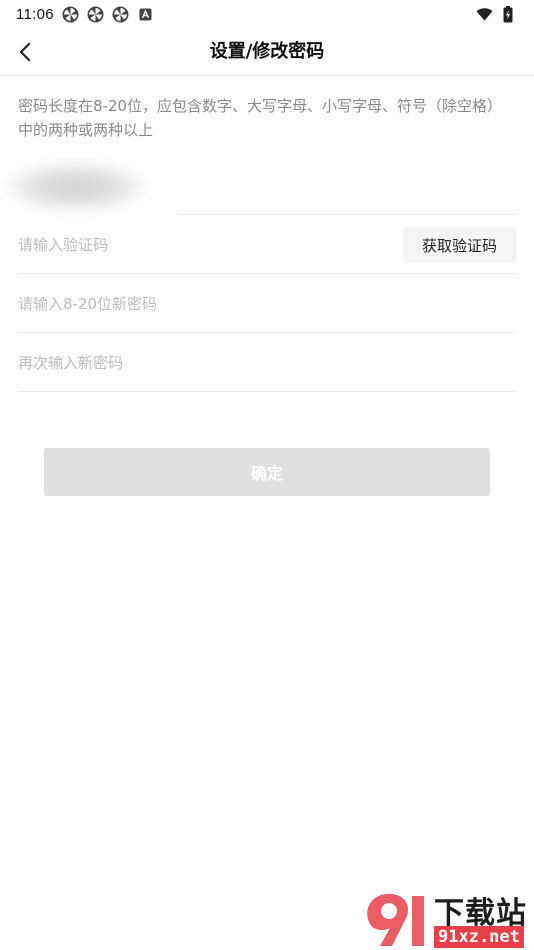  What do you see at coordinates (479, 937) in the screenshot?
I see `watermark-site: 91xz.net` at bounding box center [479, 937].